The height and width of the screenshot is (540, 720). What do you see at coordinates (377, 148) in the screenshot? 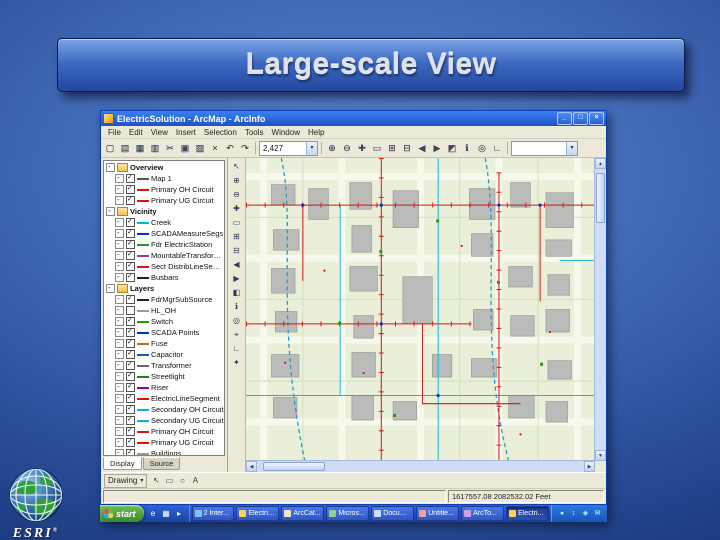
I see `full-extent-icon: ▭` at bounding box center [377, 148].